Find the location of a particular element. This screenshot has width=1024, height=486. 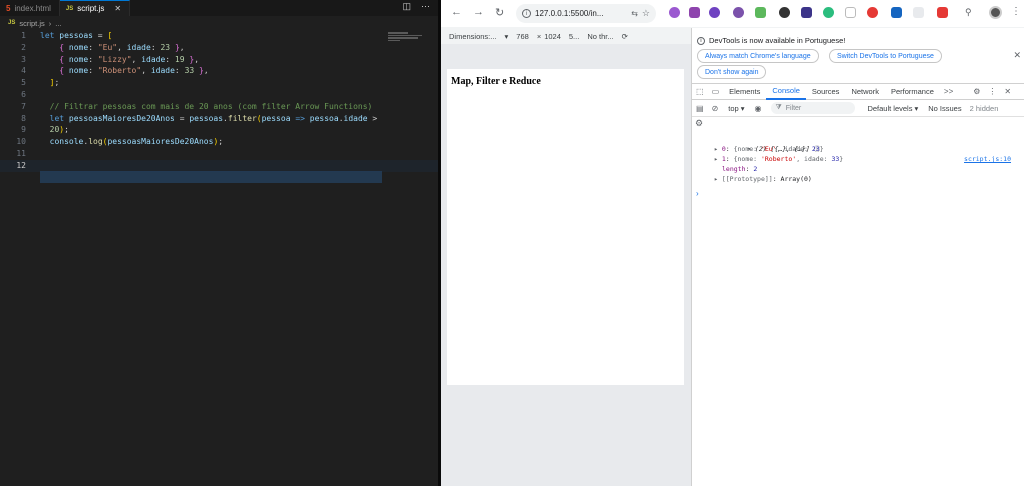

code-line: 3 { nome: "Lizzy", idade: 19 }, is located at coordinates (219, 60).